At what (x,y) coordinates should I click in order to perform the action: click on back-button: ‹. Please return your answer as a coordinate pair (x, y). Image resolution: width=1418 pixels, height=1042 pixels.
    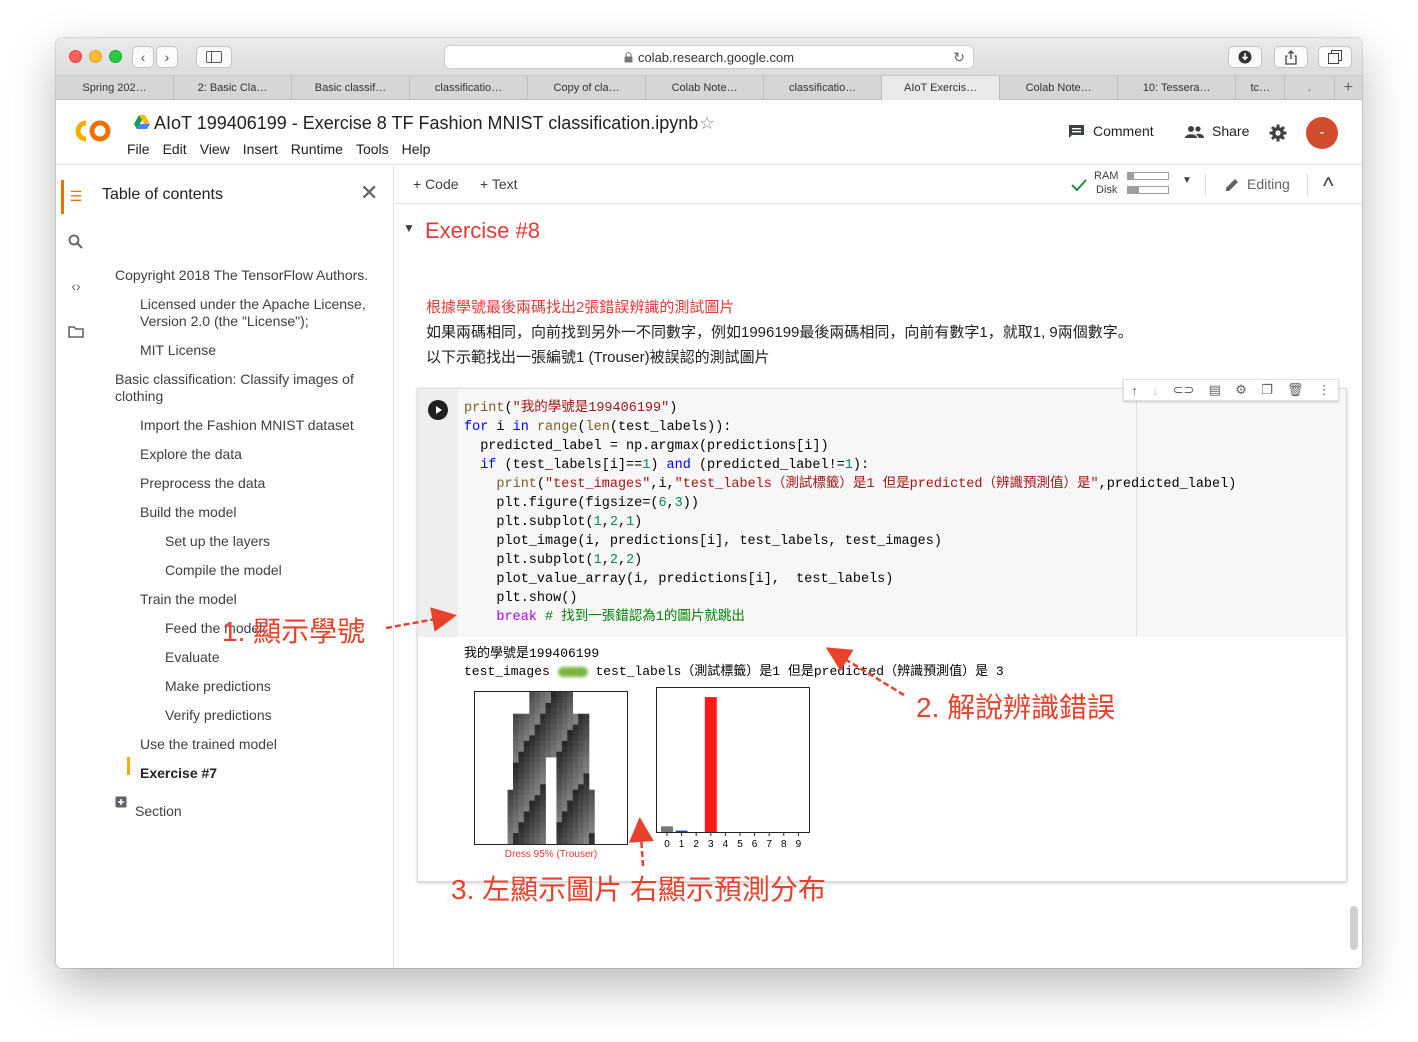
    Looking at the image, I should click on (143, 57).